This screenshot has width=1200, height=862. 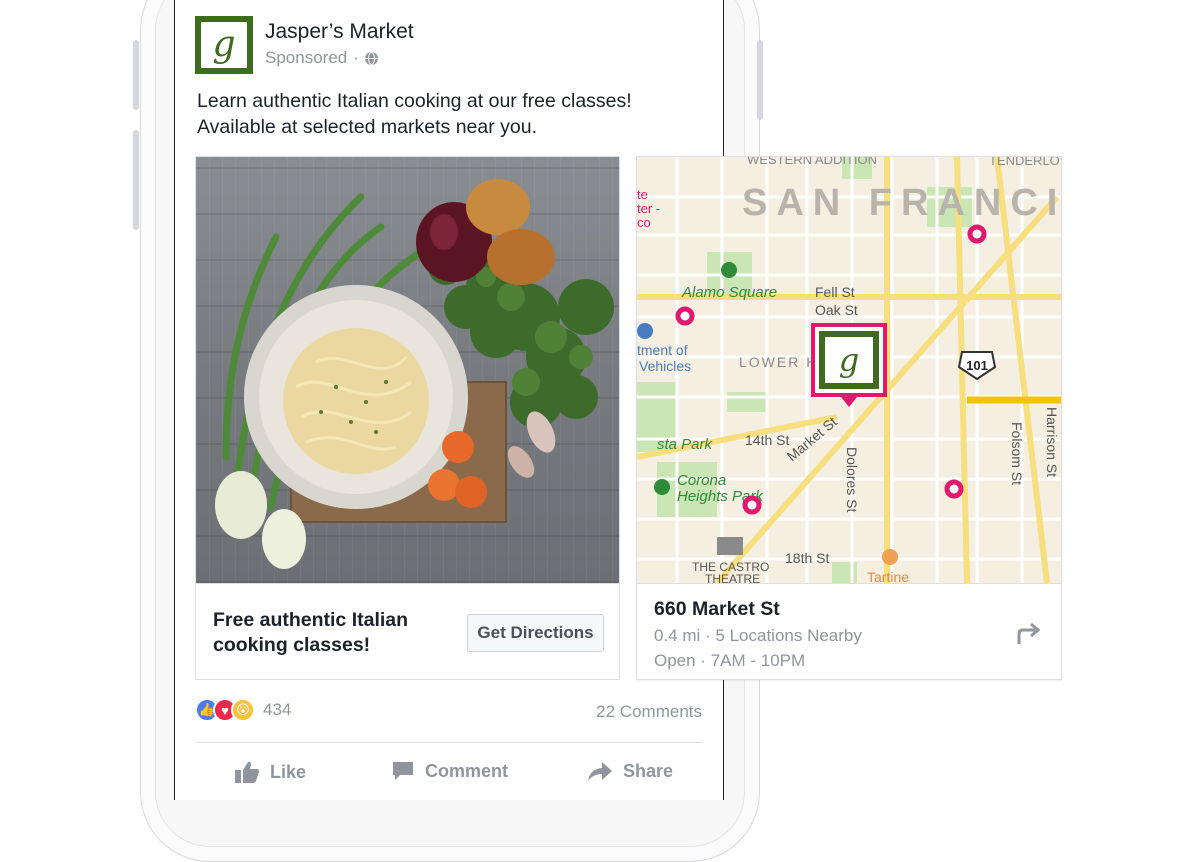 What do you see at coordinates (644, 222) in the screenshot?
I see `svg-text: co` at bounding box center [644, 222].